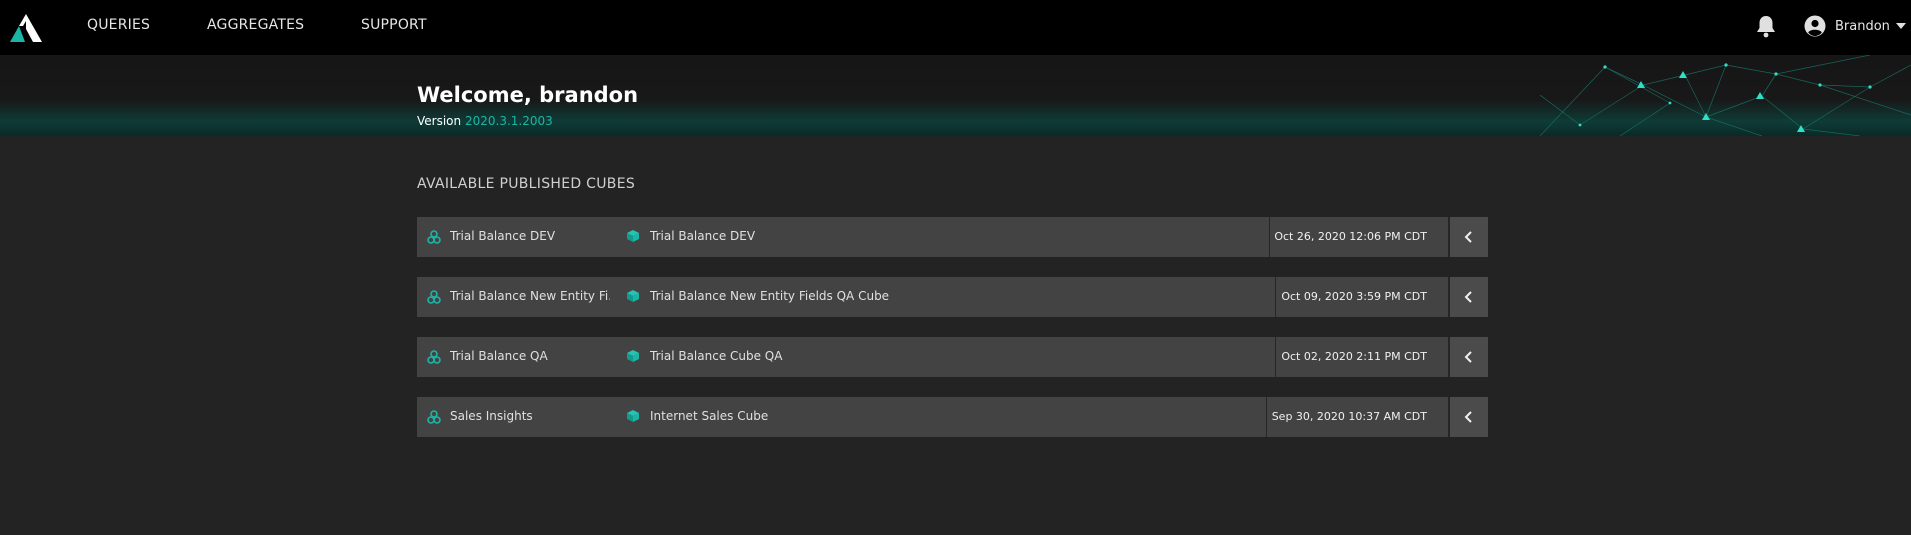 This screenshot has height=535, width=1911. I want to click on cube-date: Oct 02, 2020 2:11 PM CDT, so click(1354, 356).